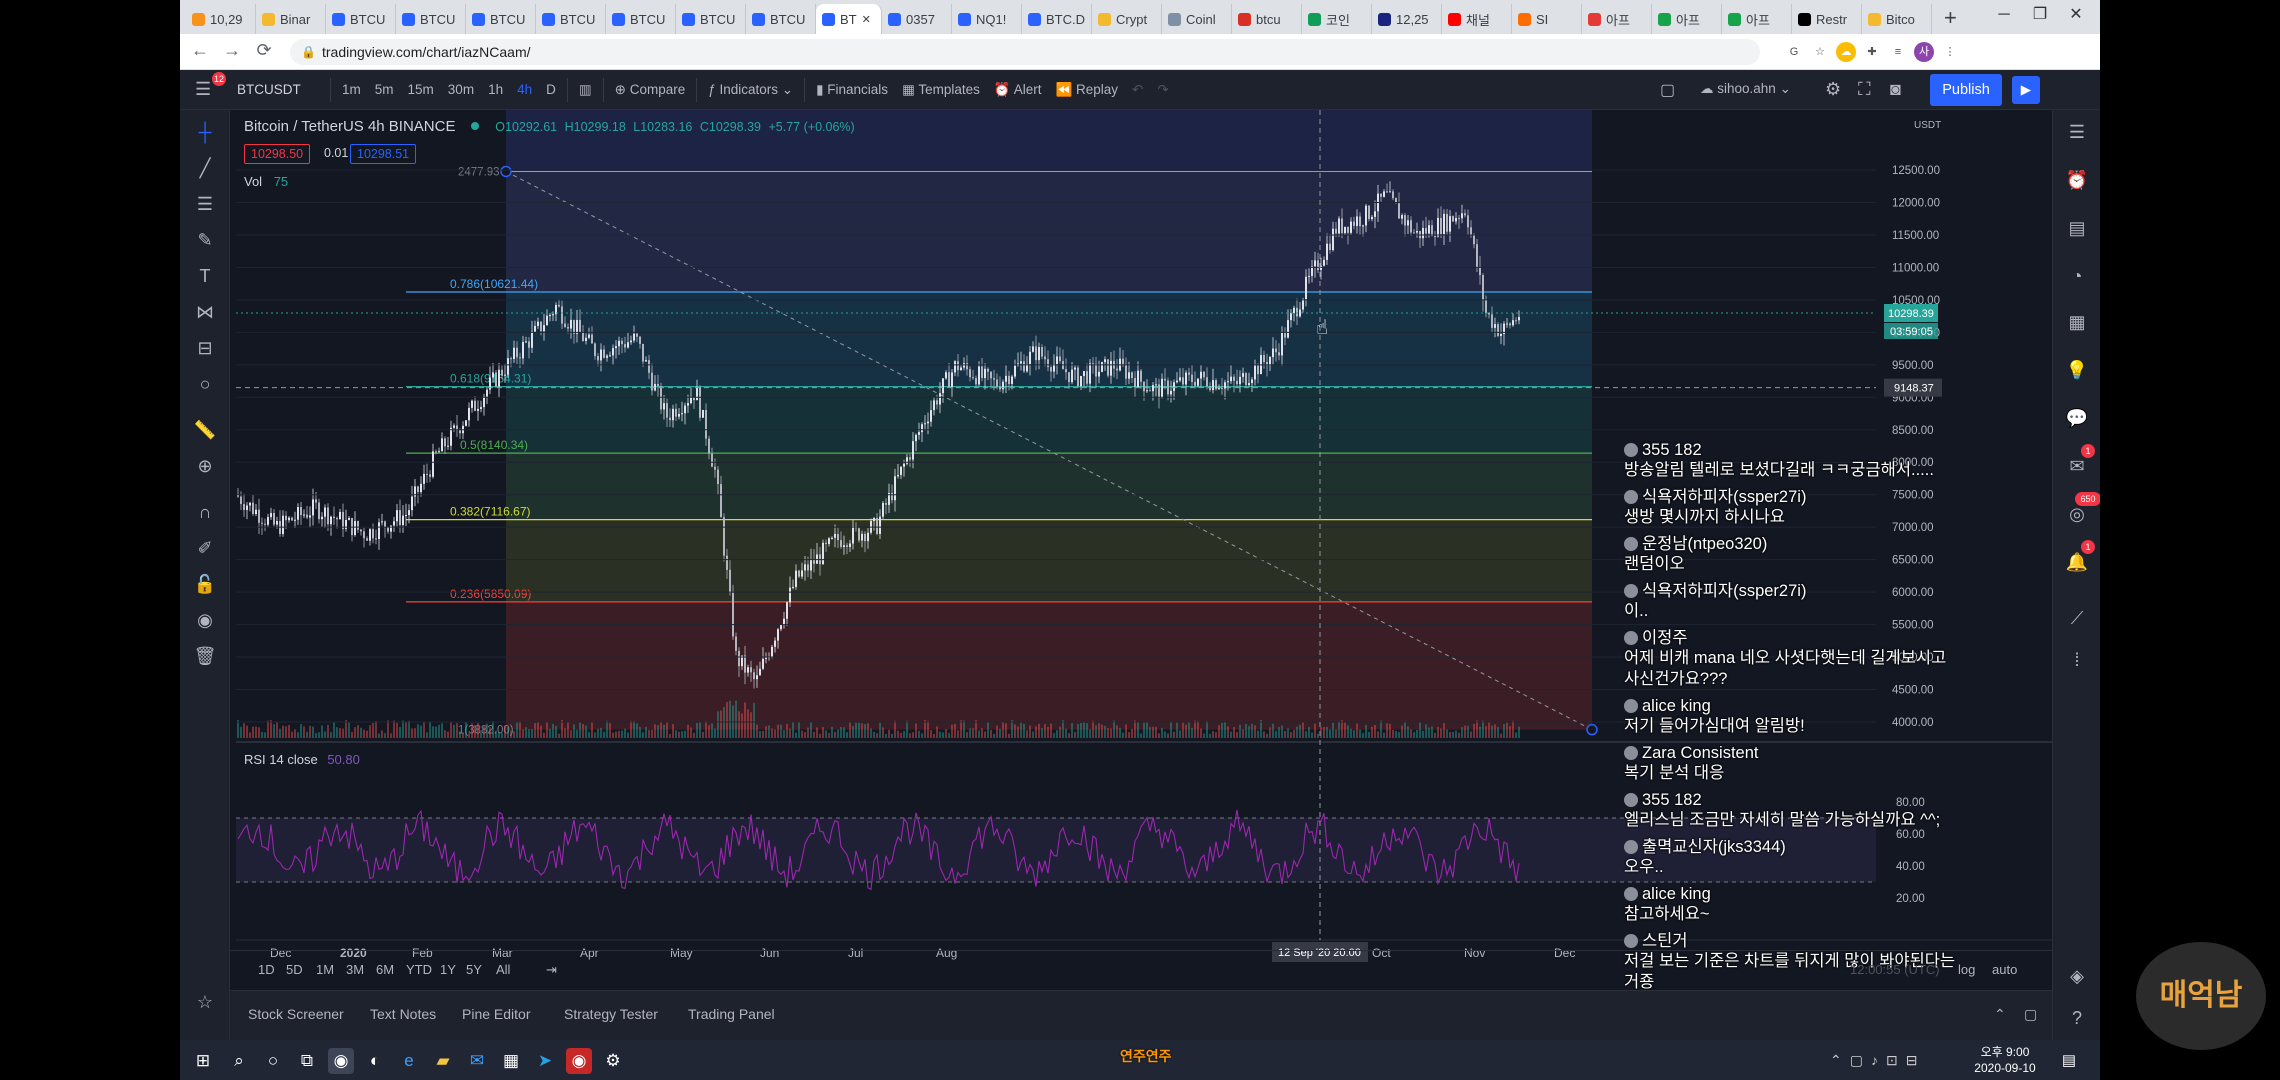  What do you see at coordinates (1846, 52) in the screenshot?
I see `extension-cloud-icon: ☁` at bounding box center [1846, 52].